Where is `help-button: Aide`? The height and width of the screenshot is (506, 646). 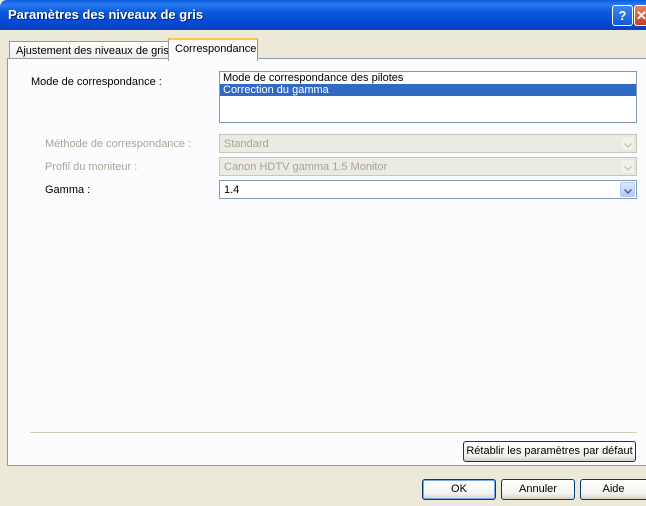
help-button: Aide is located at coordinates (613, 489).